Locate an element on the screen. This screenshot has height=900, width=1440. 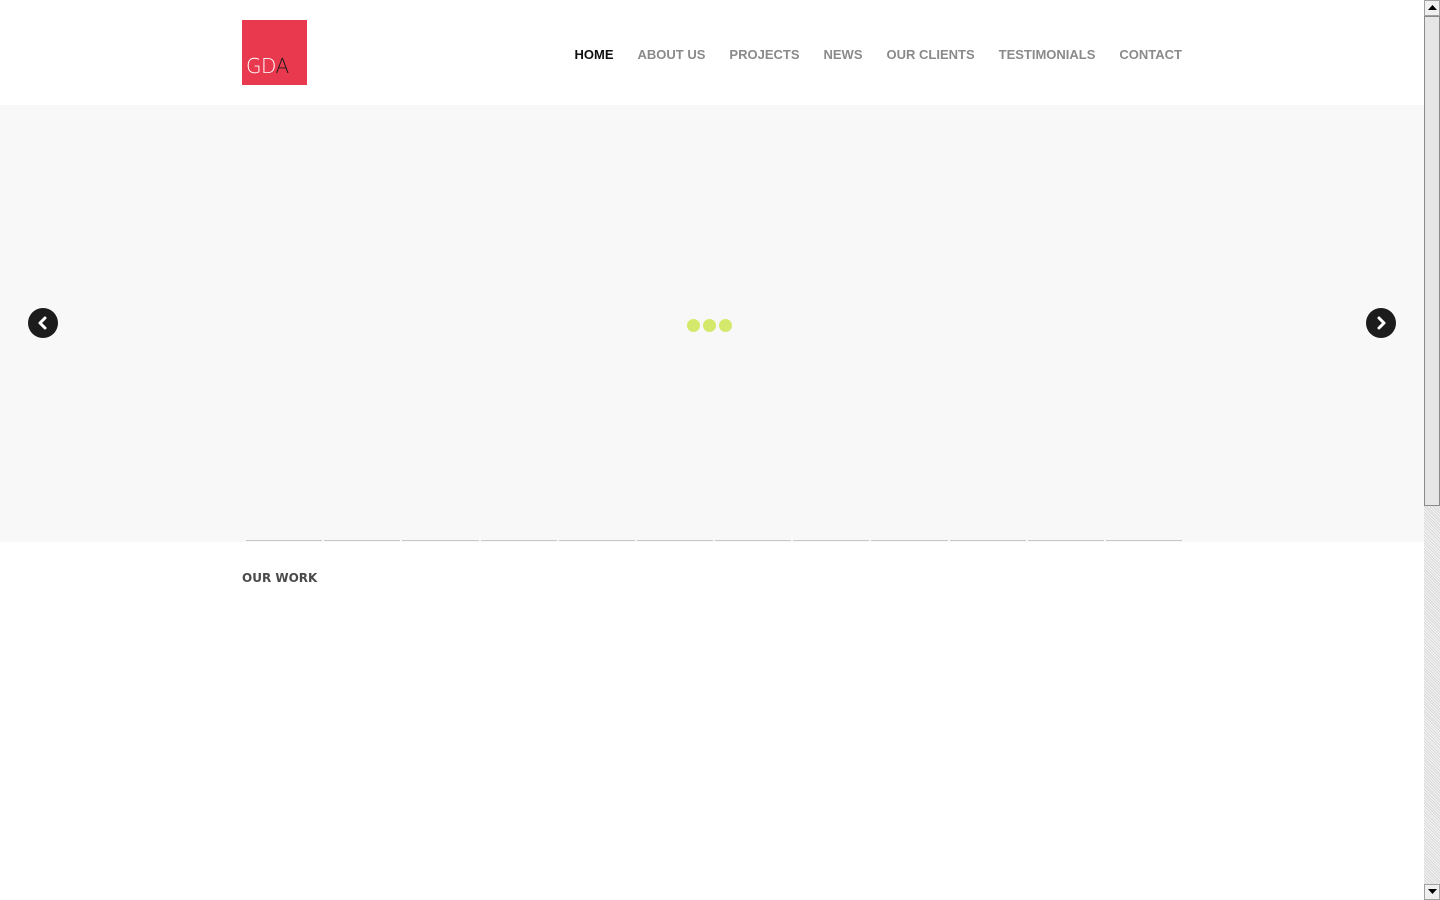
arrow-up-icon is located at coordinates (1432, 7).